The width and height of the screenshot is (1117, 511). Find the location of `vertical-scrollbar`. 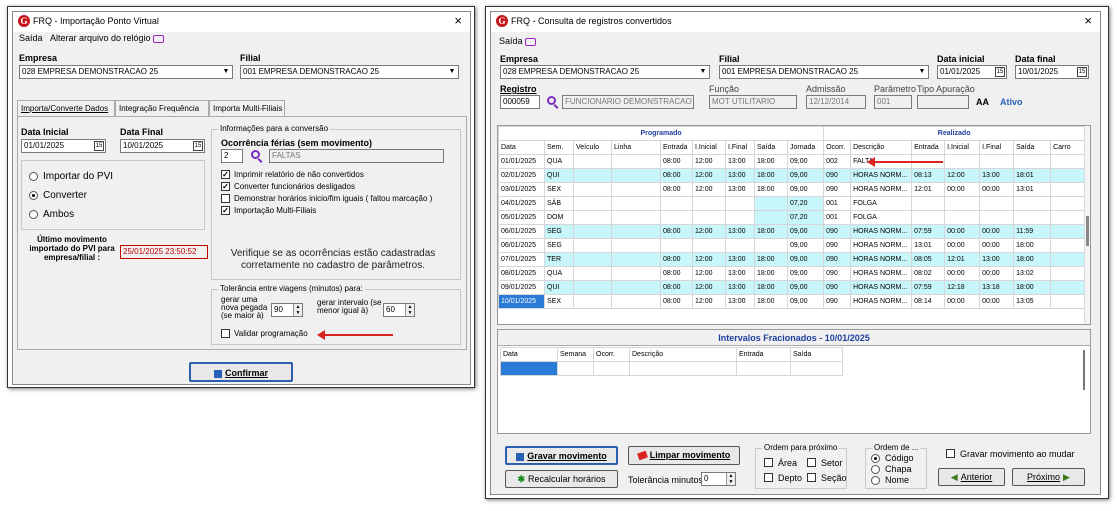

vertical-scrollbar is located at coordinates (1087, 225).